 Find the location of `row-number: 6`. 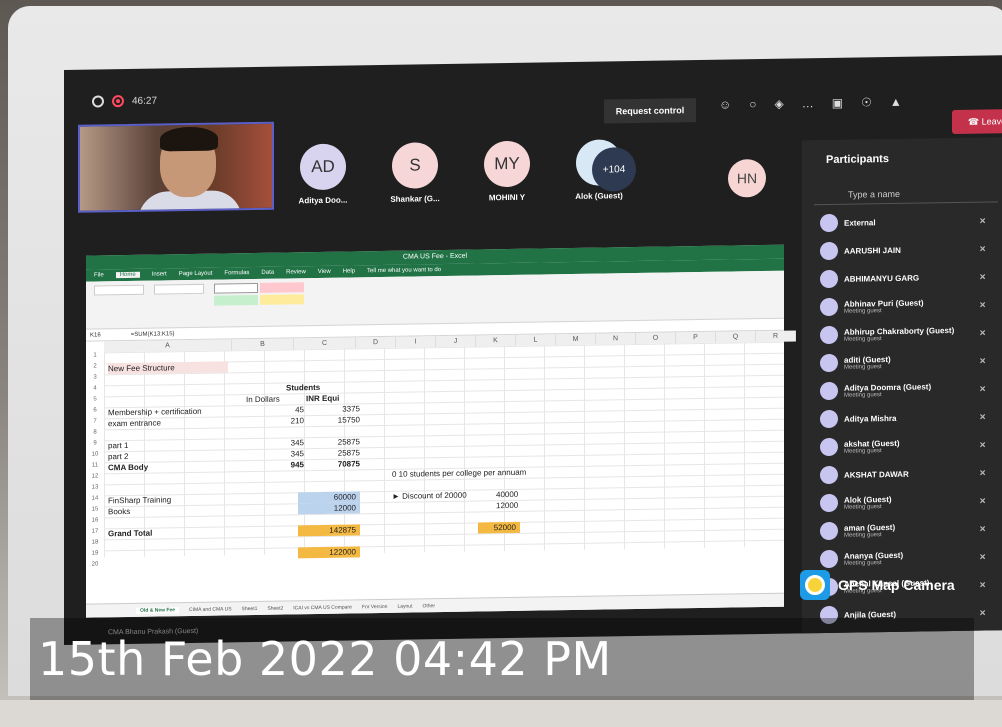

row-number: 6 is located at coordinates (95, 410).